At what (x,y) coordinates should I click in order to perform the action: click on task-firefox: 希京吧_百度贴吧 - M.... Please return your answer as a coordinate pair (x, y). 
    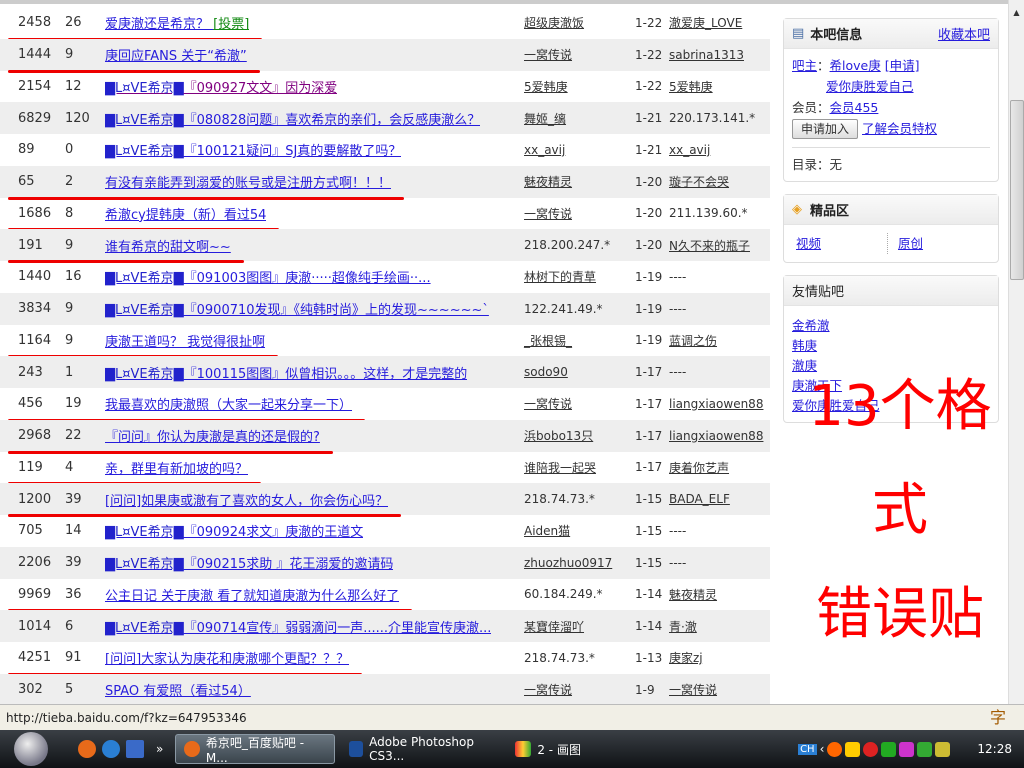
    Looking at the image, I should click on (255, 749).